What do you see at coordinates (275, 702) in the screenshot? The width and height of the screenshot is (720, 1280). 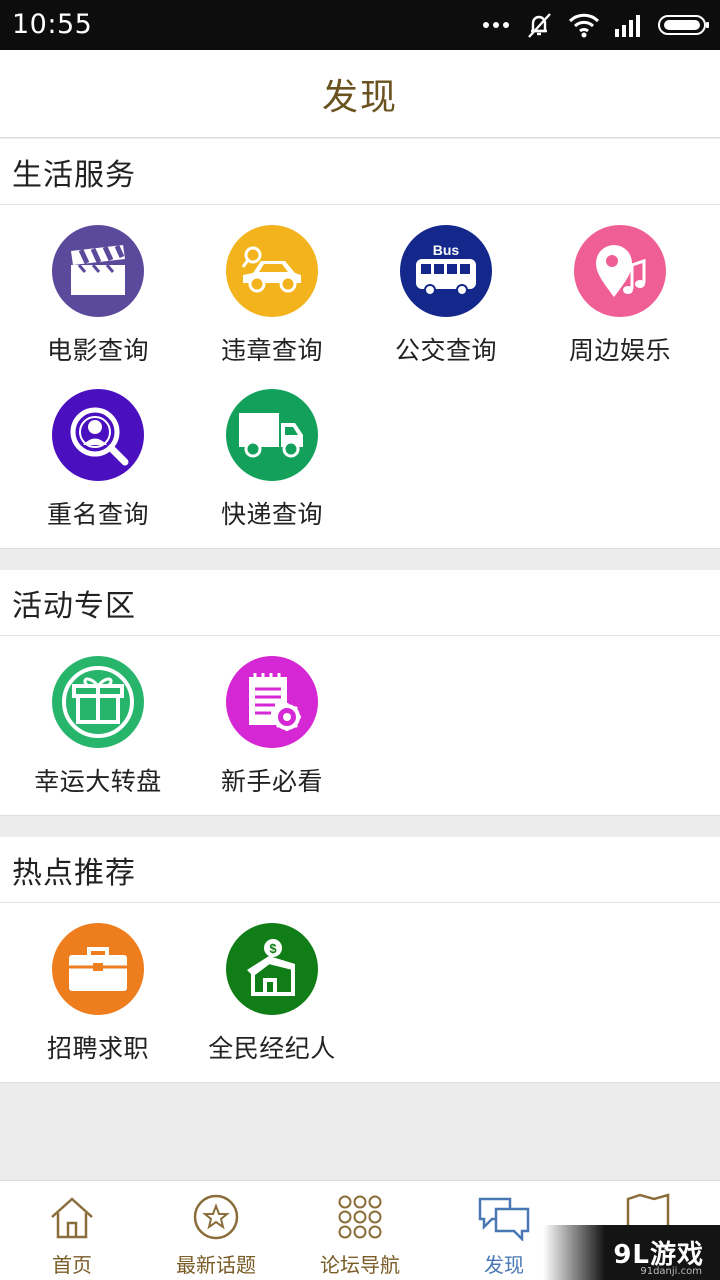 I see `notepad-gear-icon` at bounding box center [275, 702].